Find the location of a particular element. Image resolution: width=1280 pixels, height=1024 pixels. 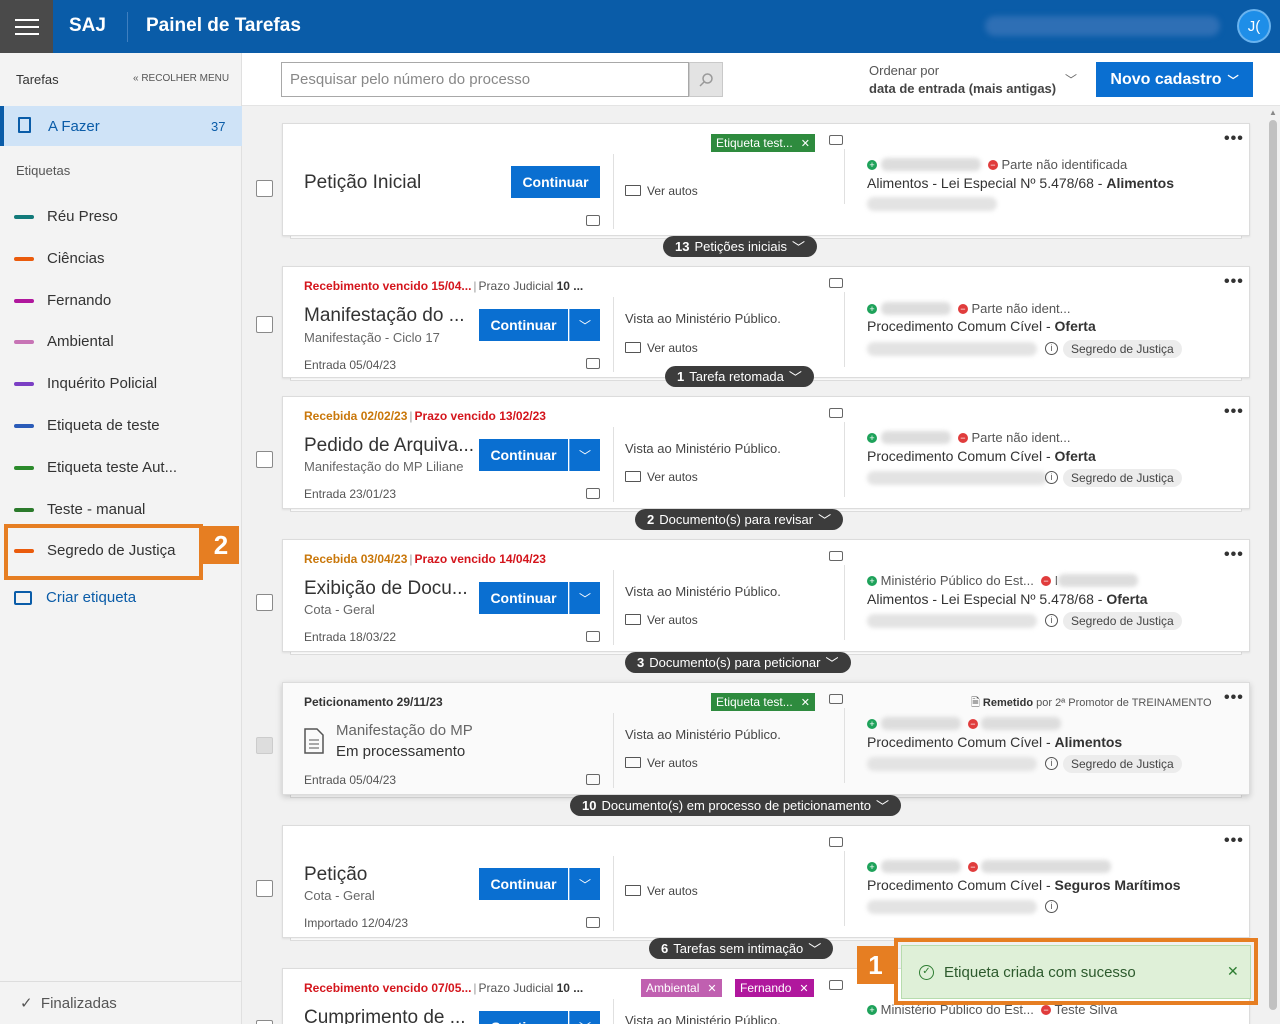

sidebar-tag-item: Réu Preso is located at coordinates (121, 217).